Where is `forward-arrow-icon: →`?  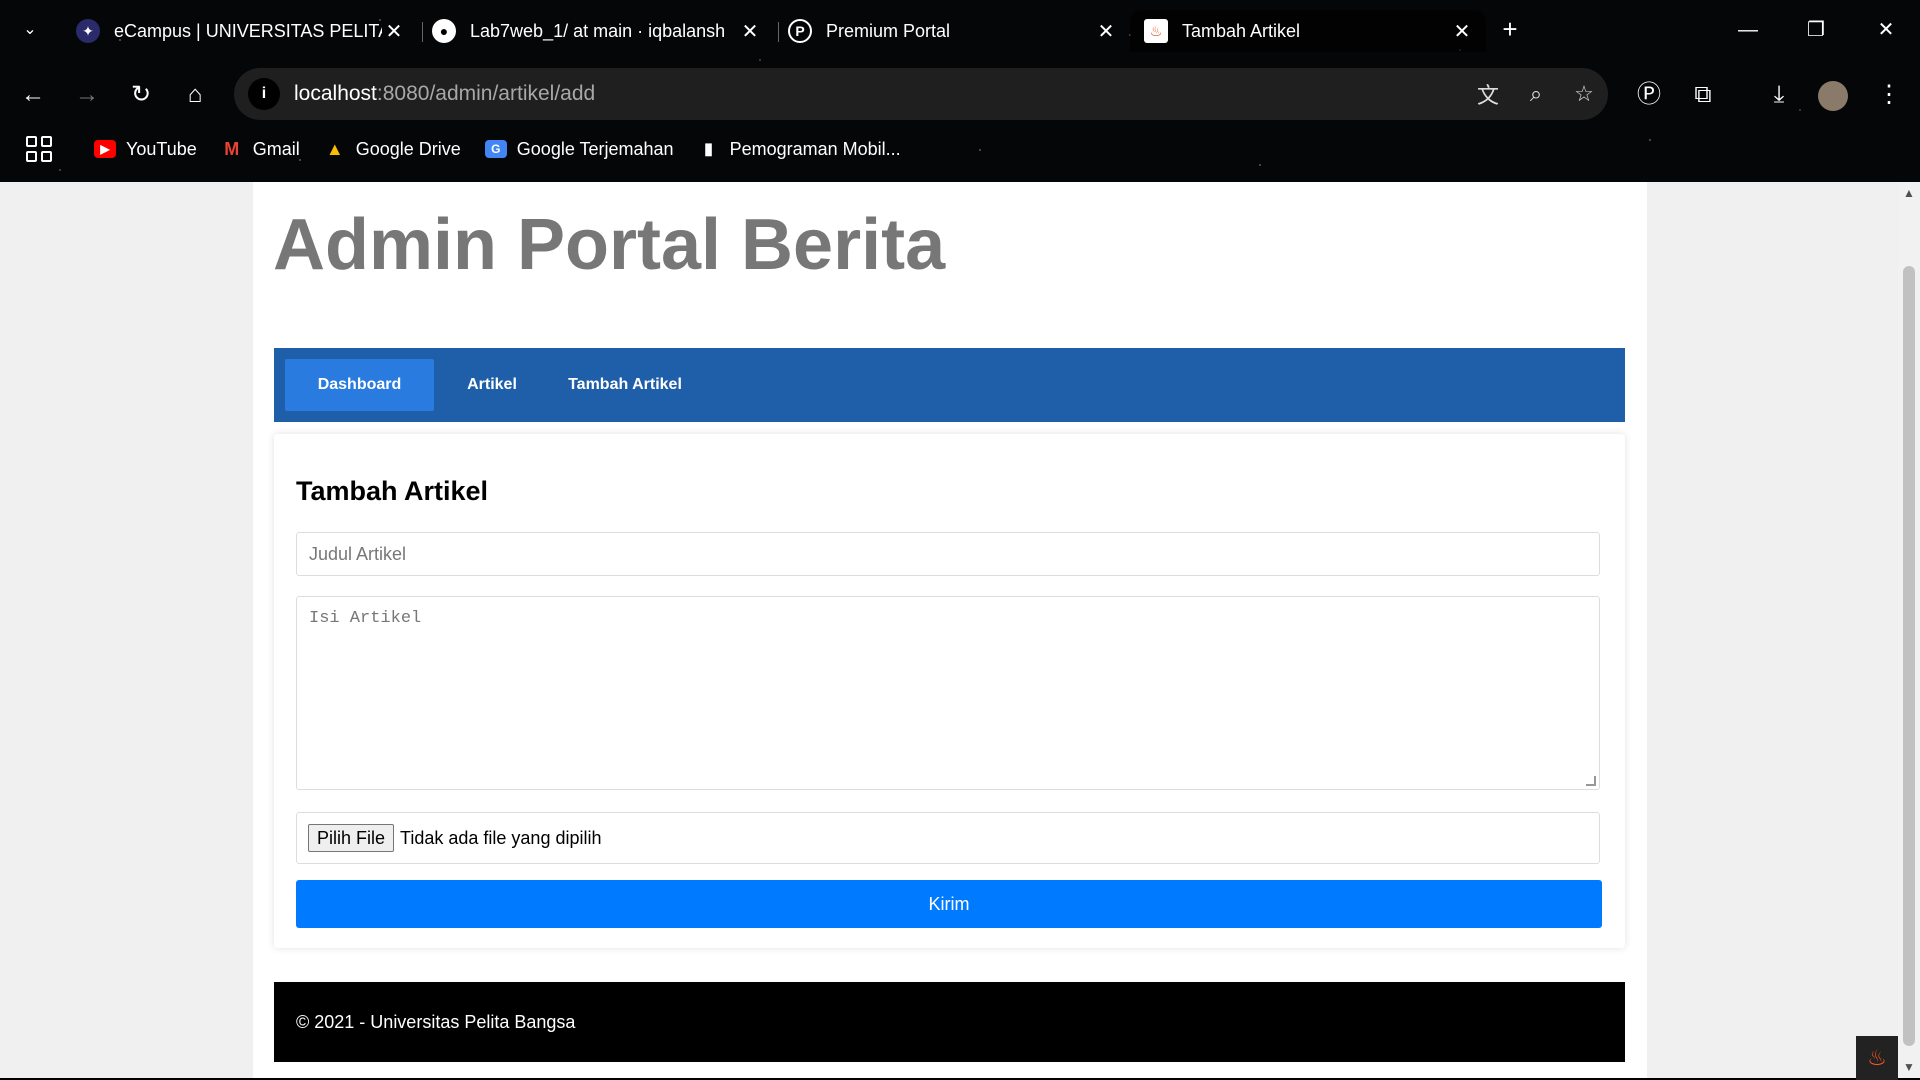
forward-arrow-icon: → is located at coordinates (87, 95).